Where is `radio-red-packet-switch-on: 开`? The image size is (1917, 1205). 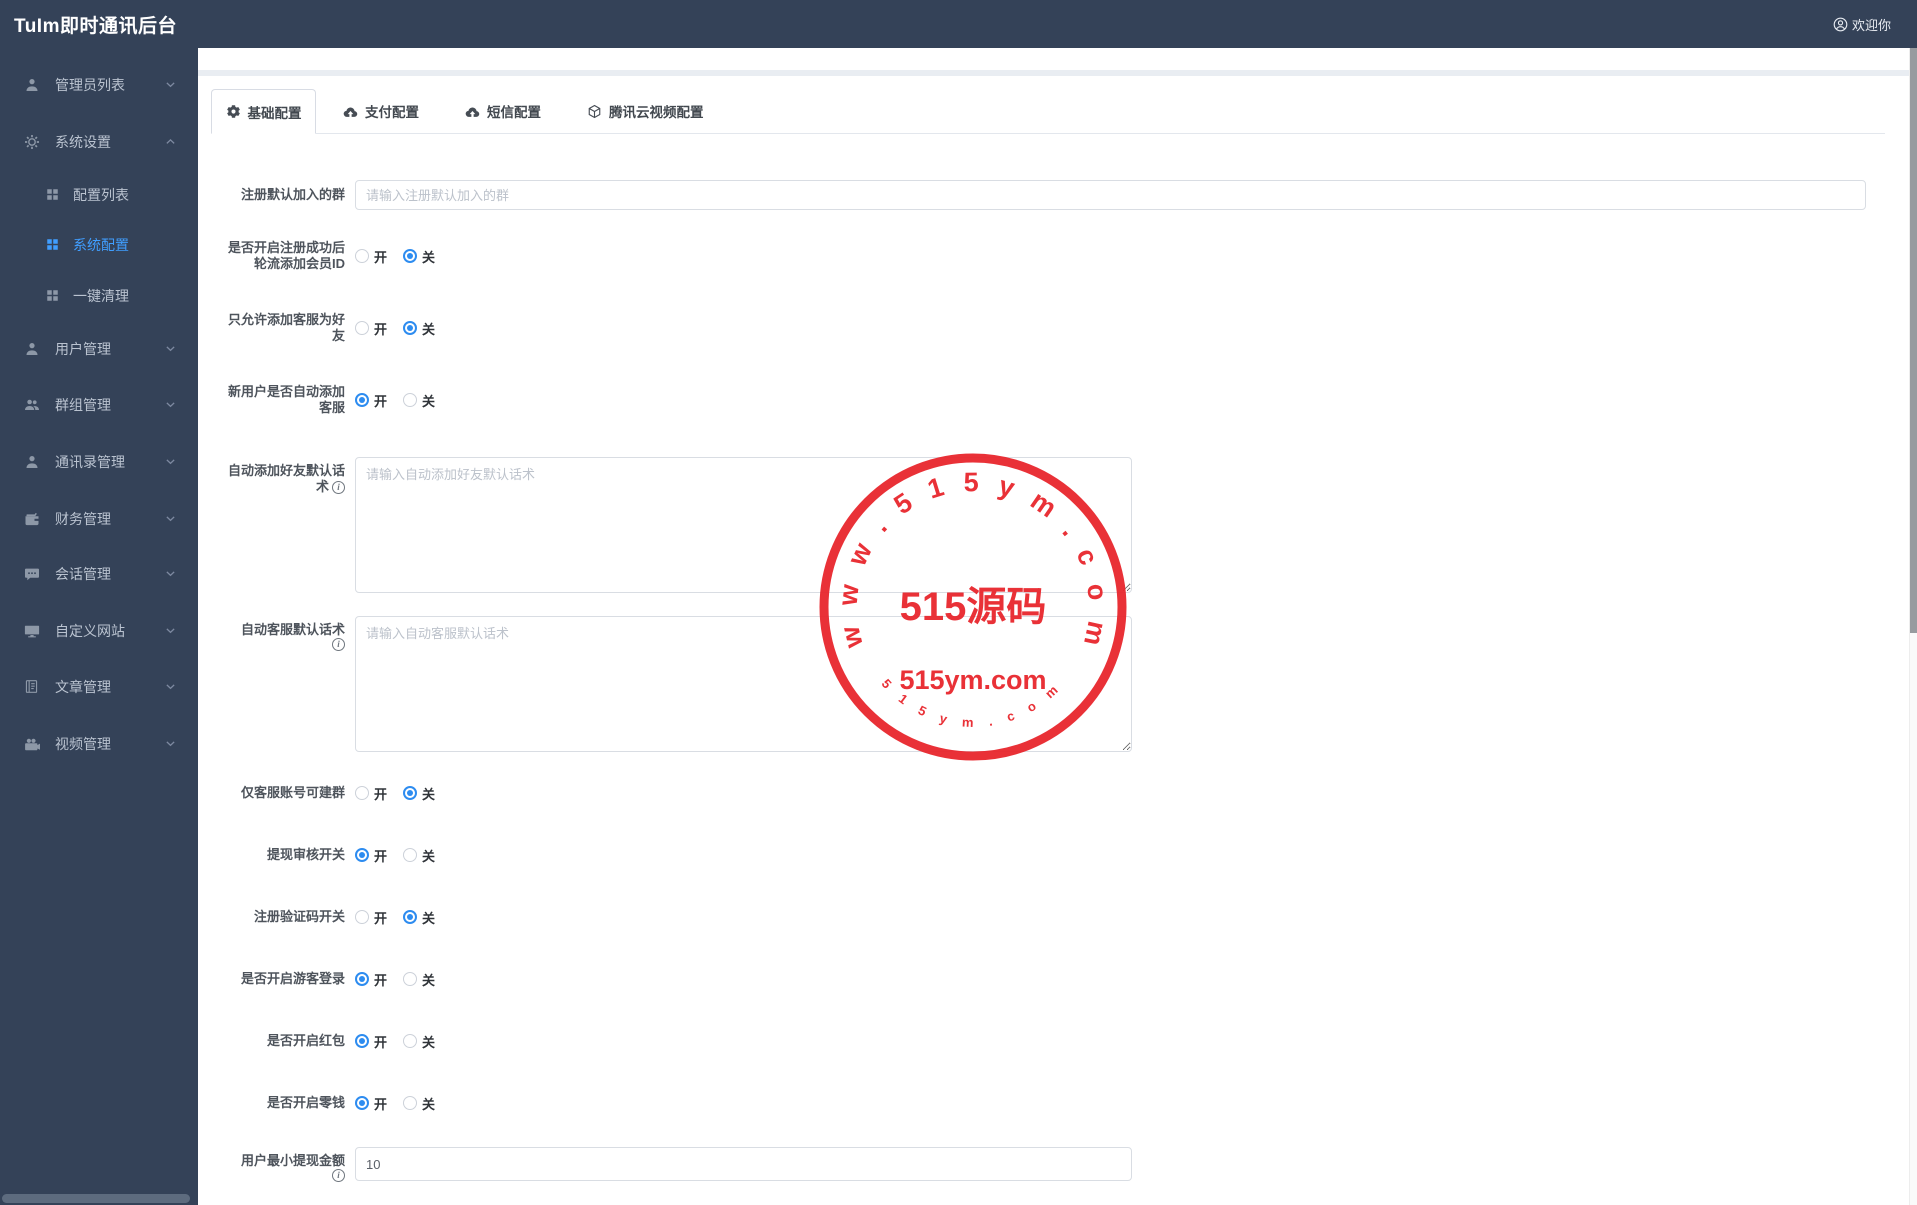 radio-red-packet-switch-on: 开 is located at coordinates (371, 1041).